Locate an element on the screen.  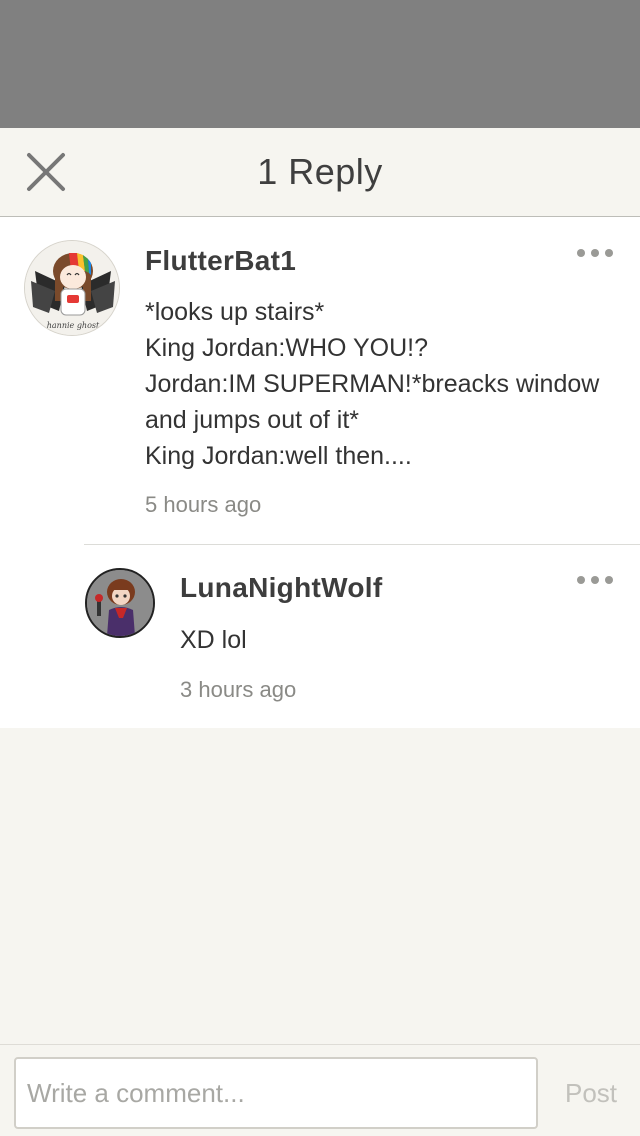
close-button is located at coordinates (46, 172).